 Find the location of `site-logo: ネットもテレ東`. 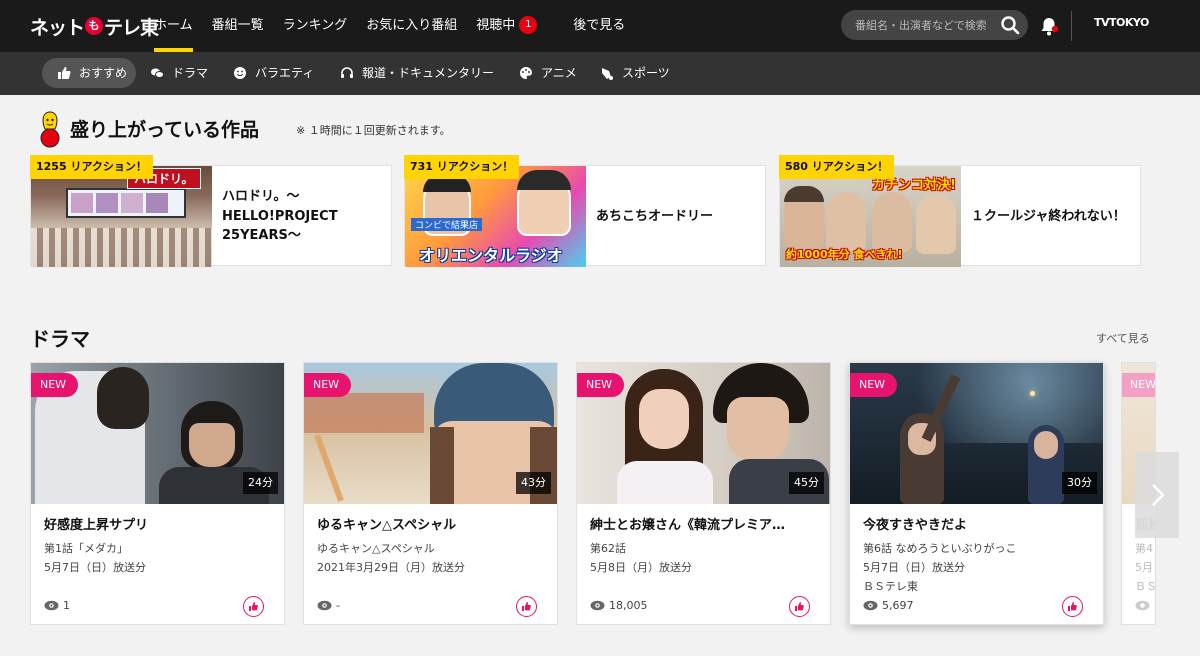

site-logo: ネットもテレ東 is located at coordinates (94, 26).